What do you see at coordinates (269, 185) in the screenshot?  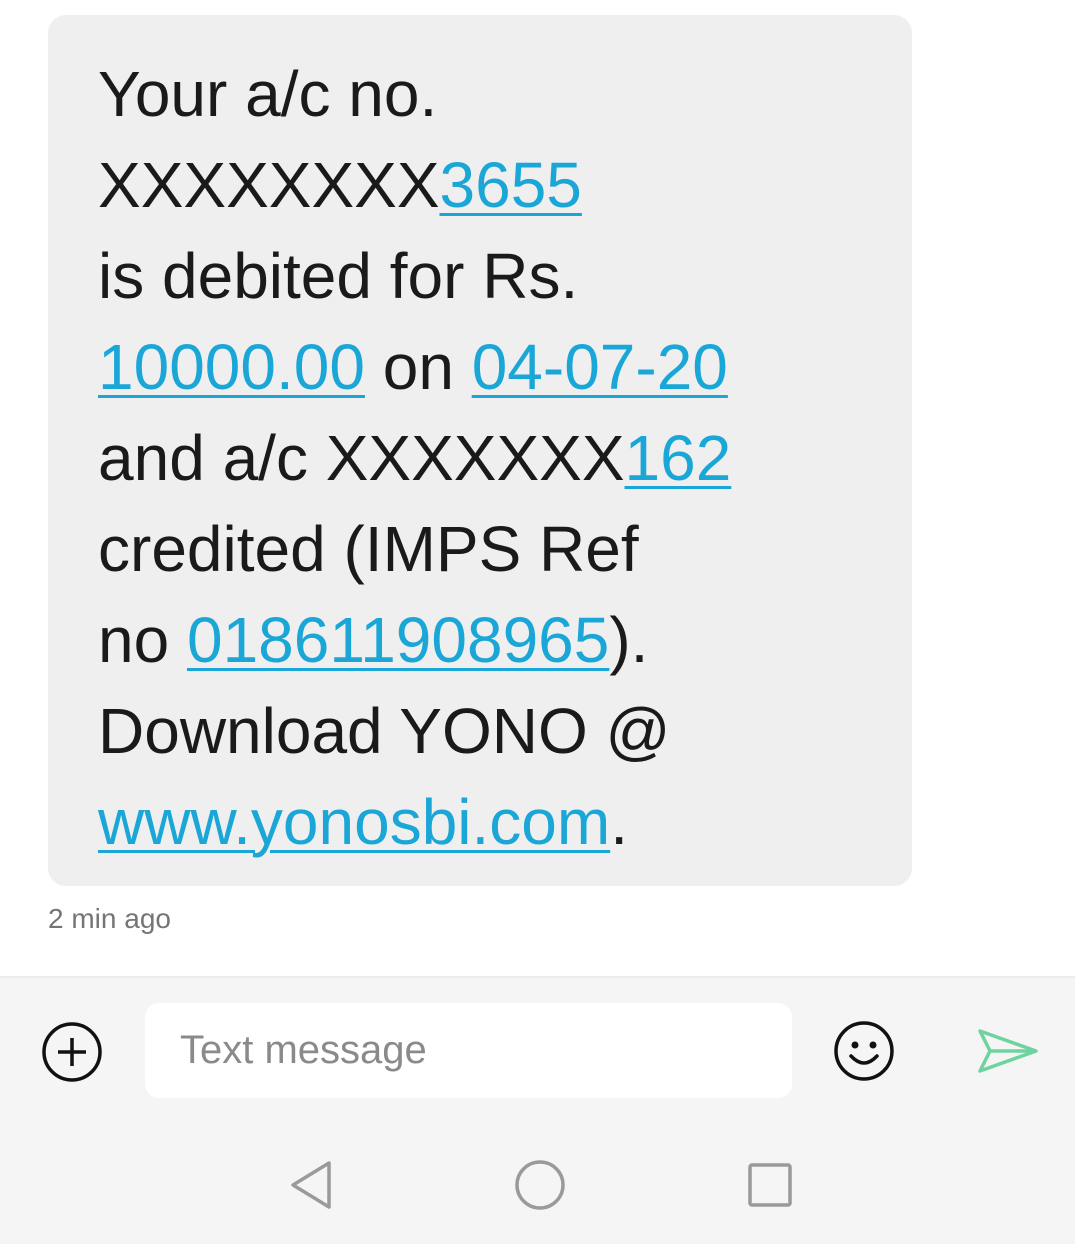 I see `message-text: XXXXXXXX` at bounding box center [269, 185].